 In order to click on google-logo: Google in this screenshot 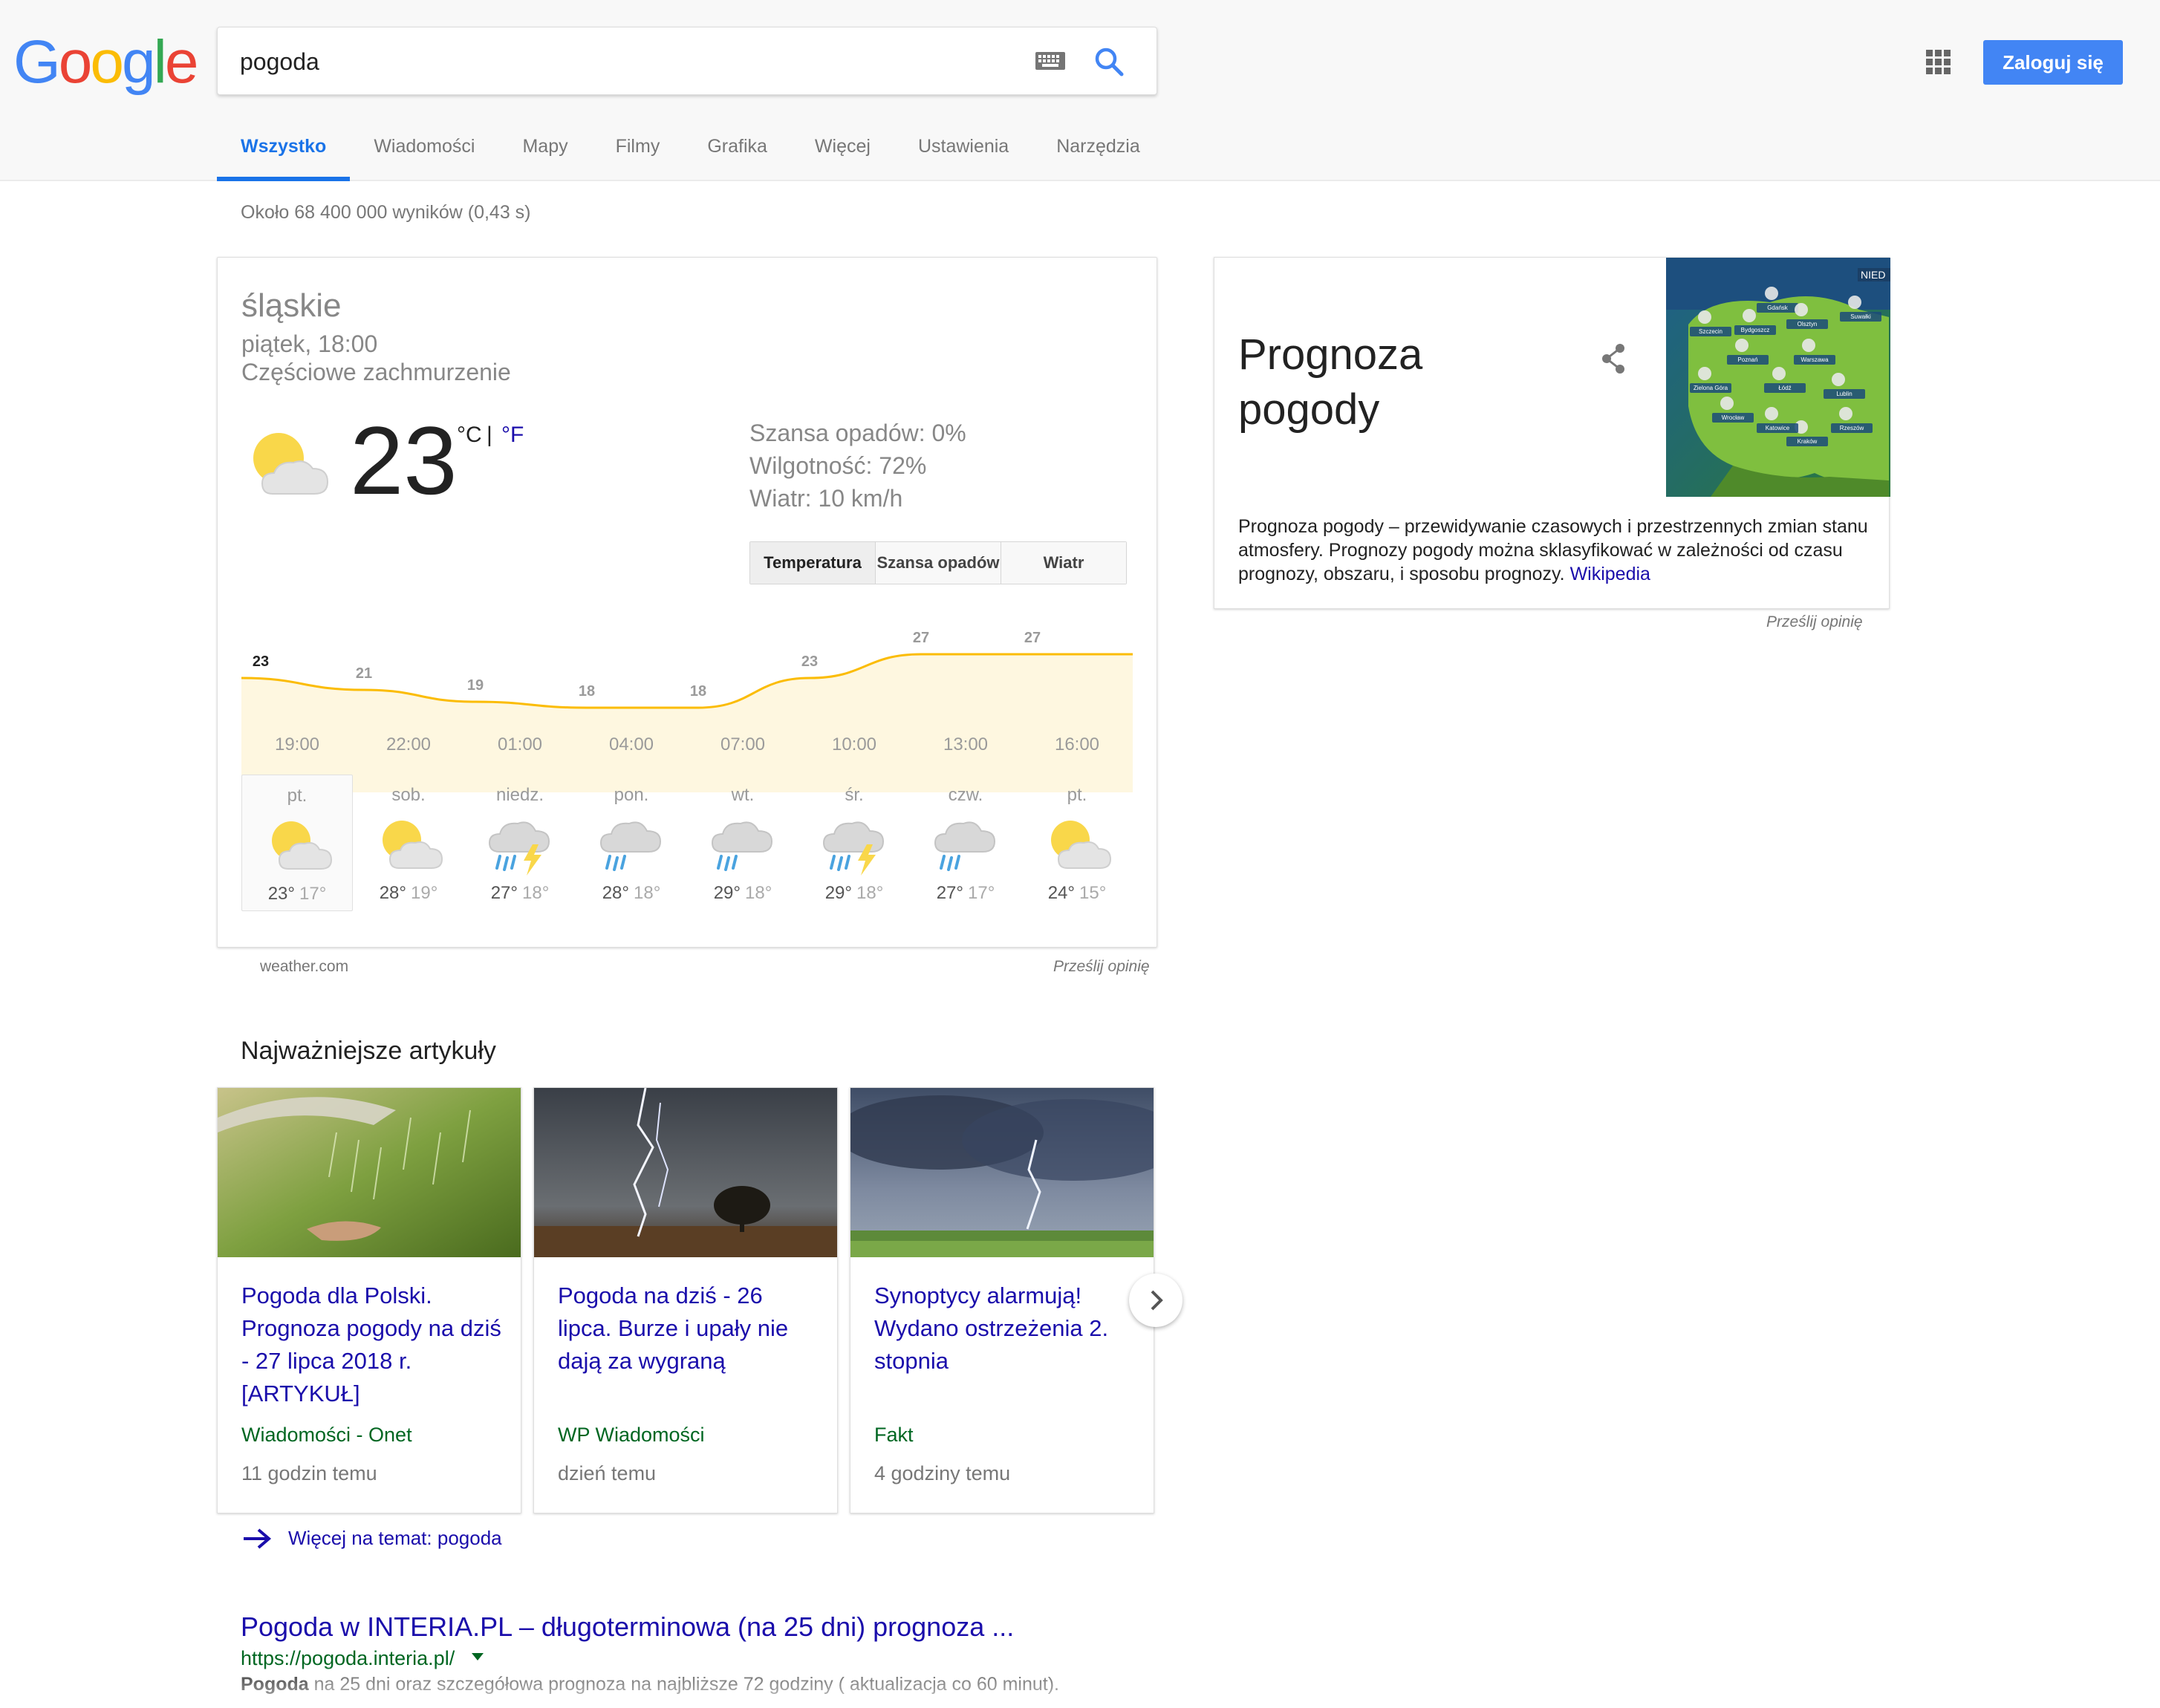, I will do `click(106, 62)`.